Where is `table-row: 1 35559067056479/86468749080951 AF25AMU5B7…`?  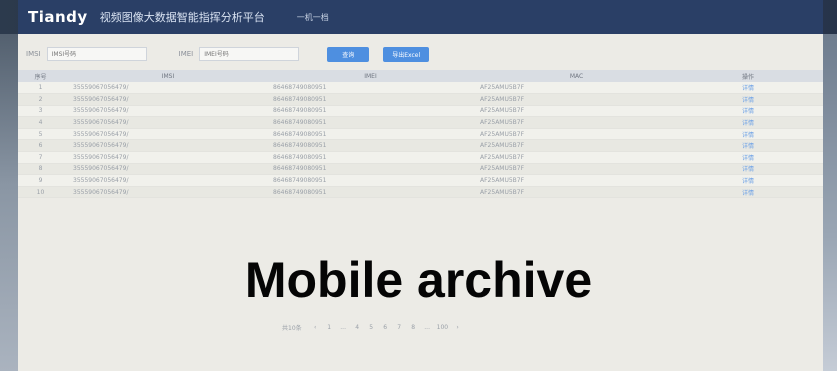 table-row: 1 35559067056479/86468749080951 AF25AMU5B7… is located at coordinates (420, 88).